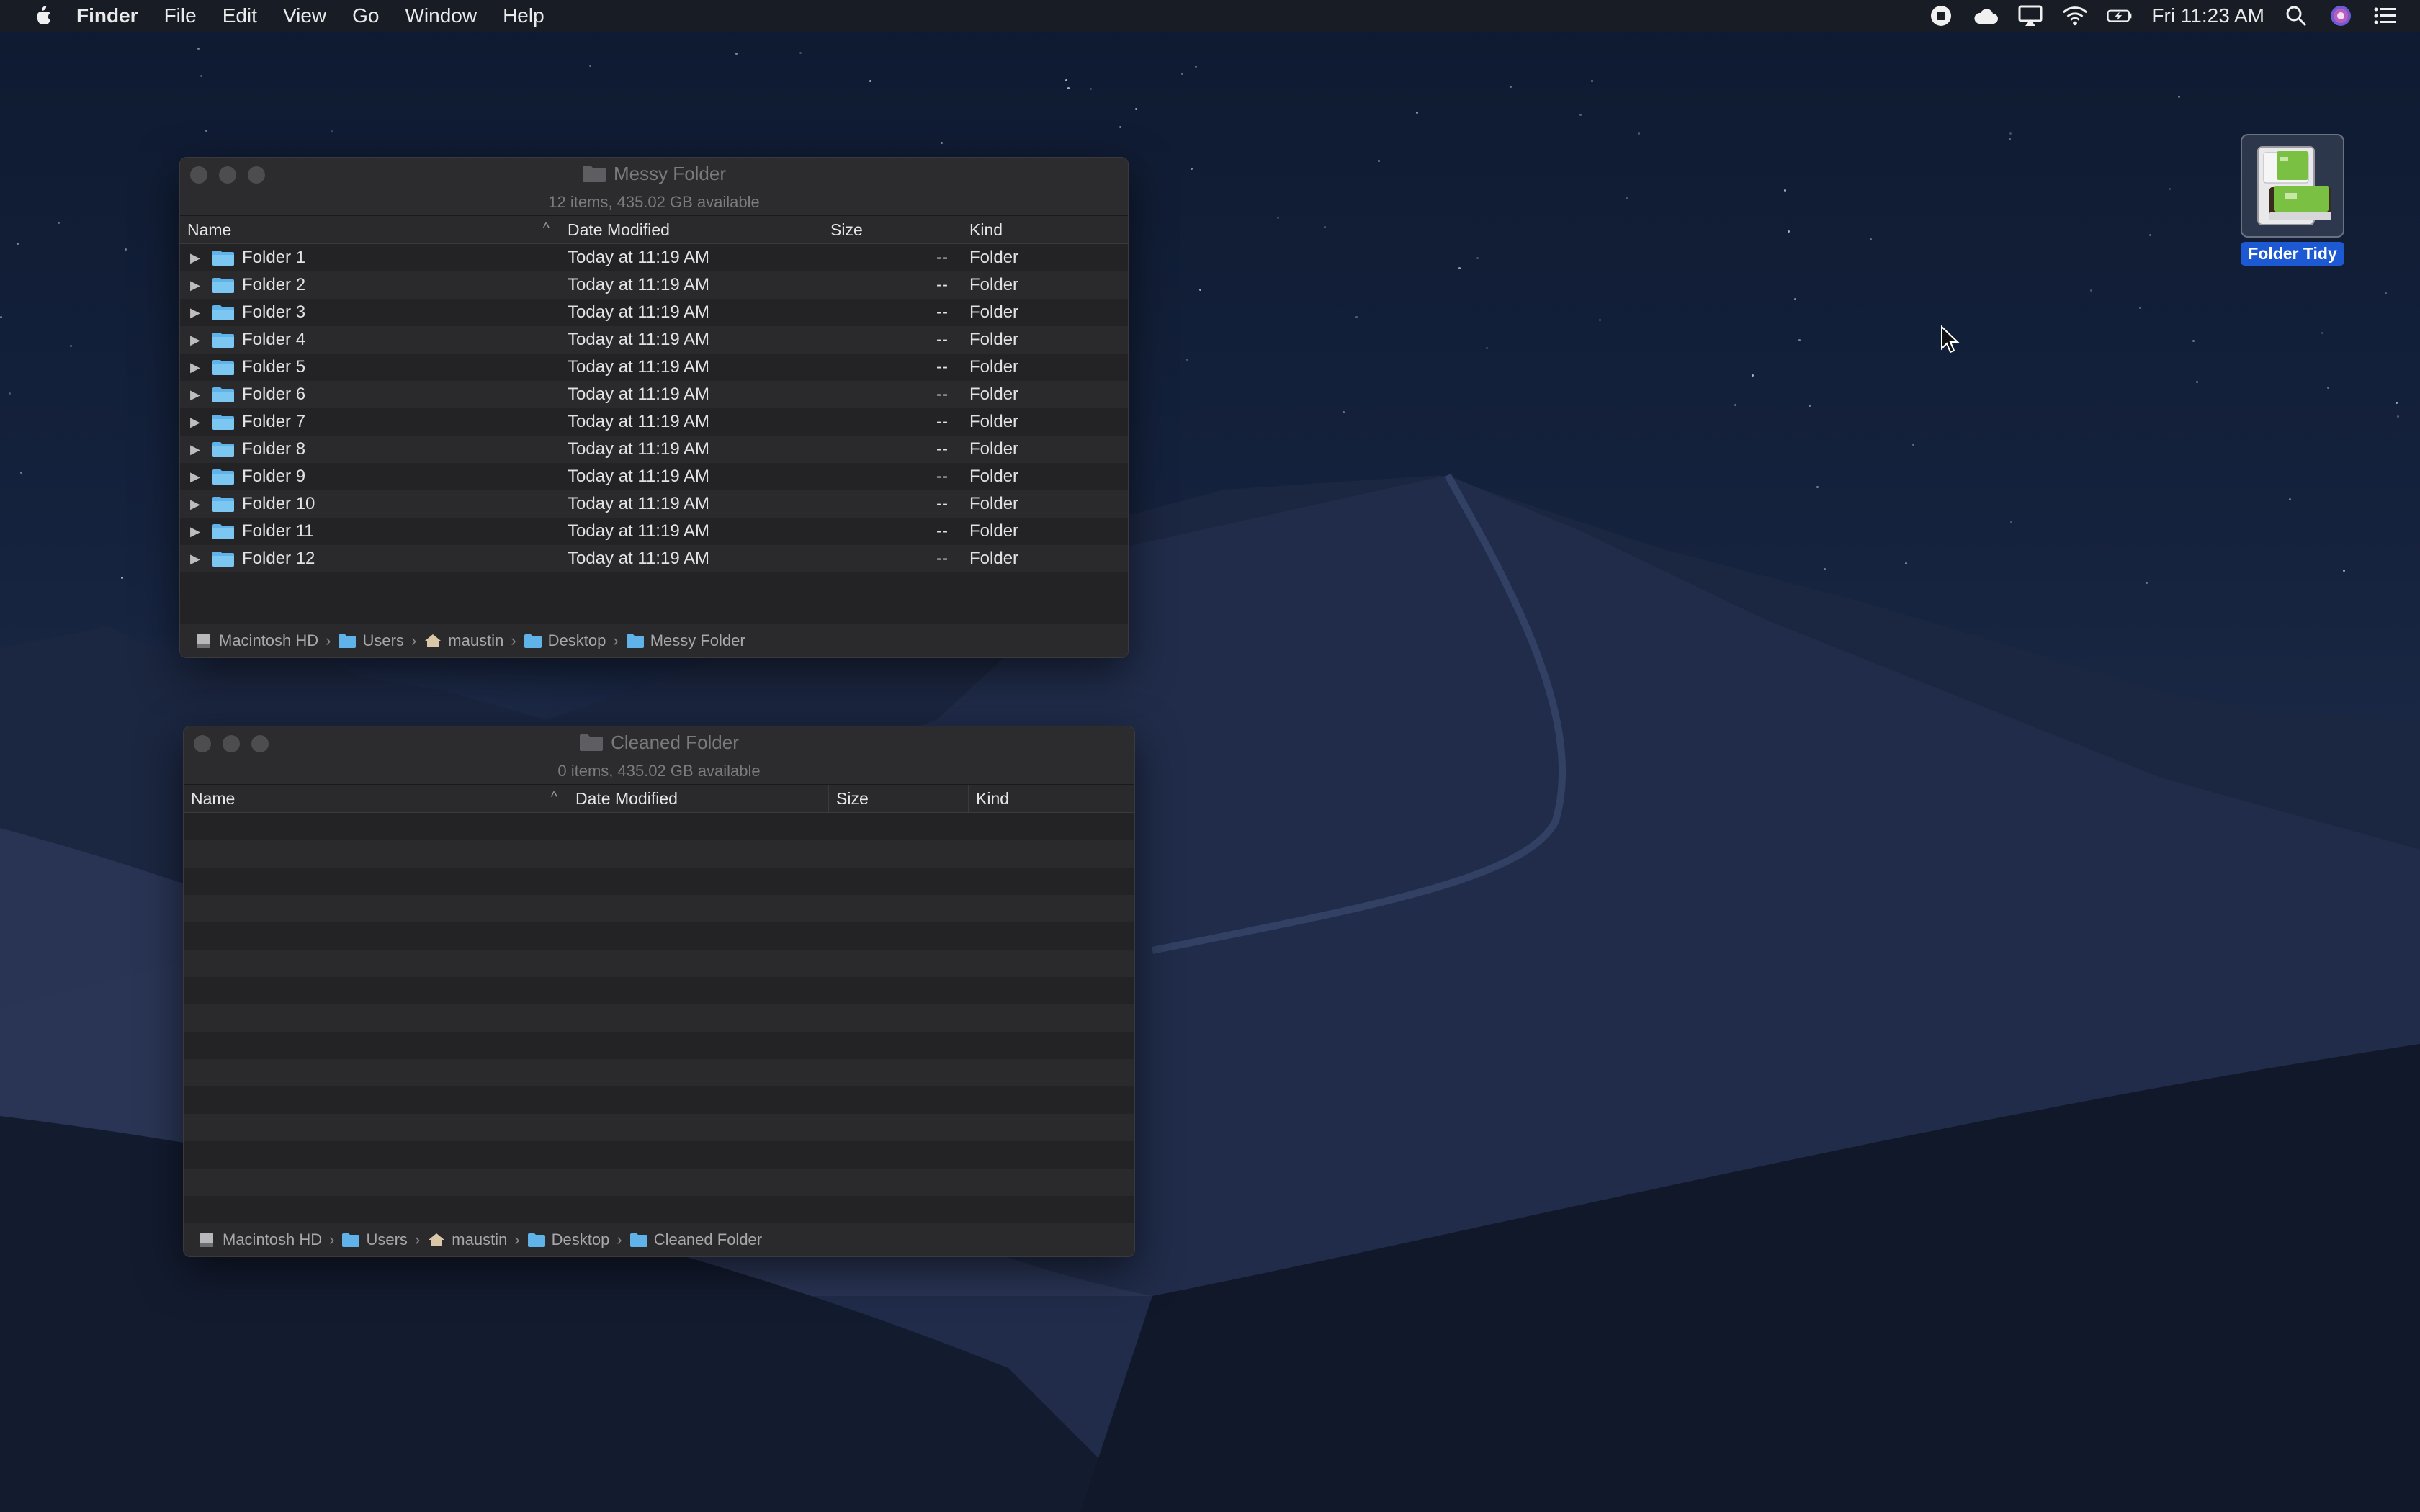  Describe the element at coordinates (523, 15) in the screenshot. I see `menu-help: Help` at that location.